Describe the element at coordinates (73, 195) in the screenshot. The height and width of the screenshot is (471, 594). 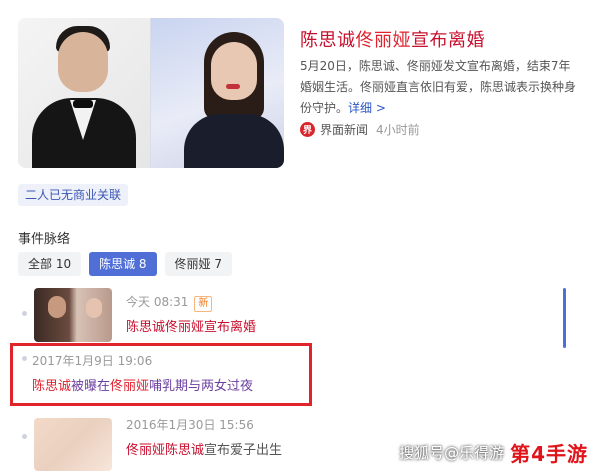
I see `related-tag: 二人已无商业关联` at that location.